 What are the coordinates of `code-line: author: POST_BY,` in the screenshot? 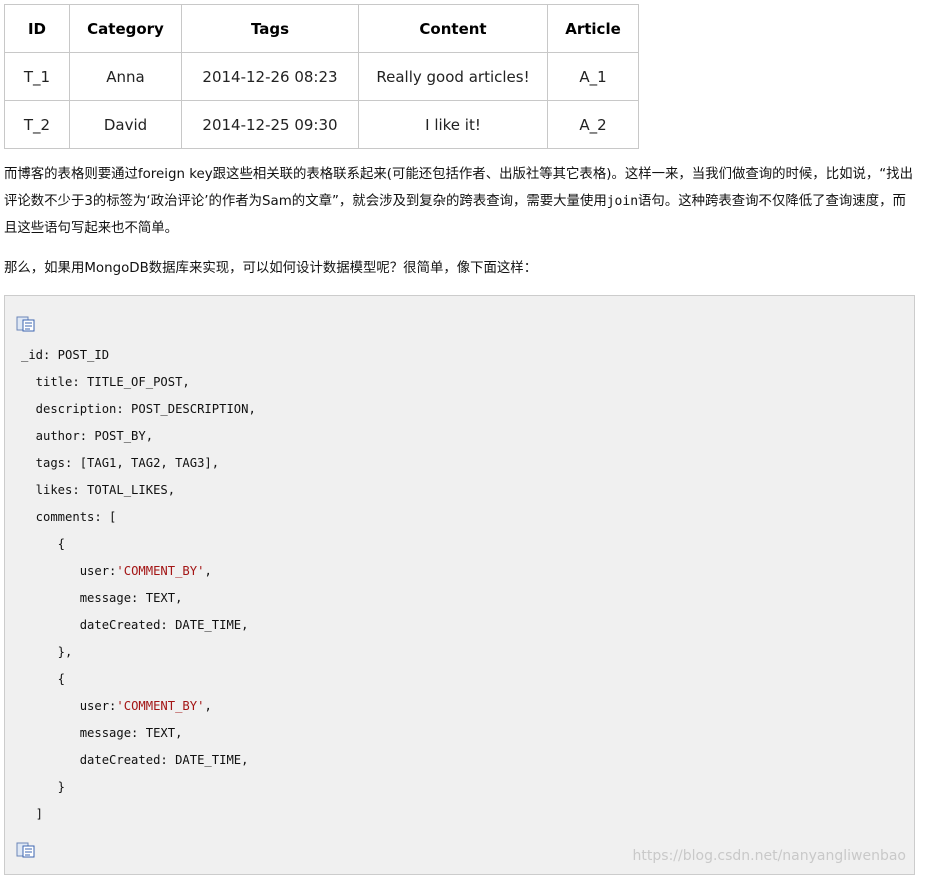 It's located at (87, 436).